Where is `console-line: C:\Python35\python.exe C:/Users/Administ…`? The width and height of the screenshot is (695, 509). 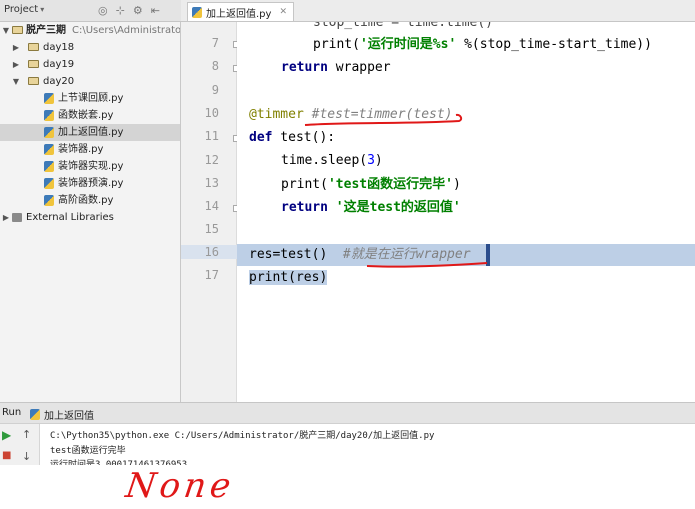 console-line: C:\Python35\python.exe C:/Users/Administ… is located at coordinates (242, 436).